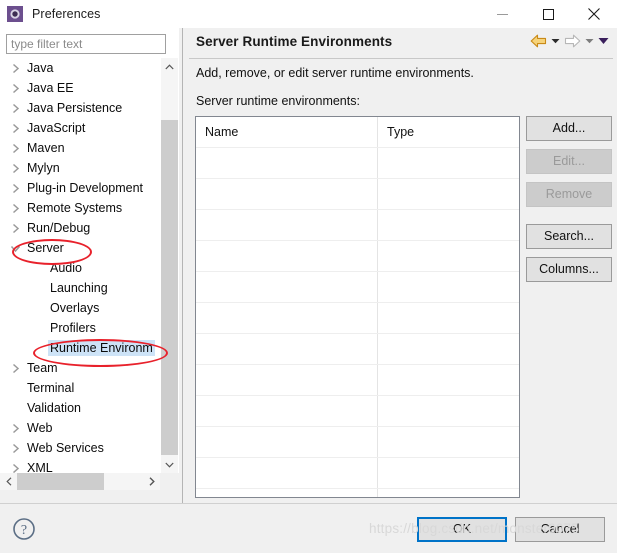 The image size is (617, 553). What do you see at coordinates (60, 481) in the screenshot?
I see `tree-horizontal-scroll-thumb` at bounding box center [60, 481].